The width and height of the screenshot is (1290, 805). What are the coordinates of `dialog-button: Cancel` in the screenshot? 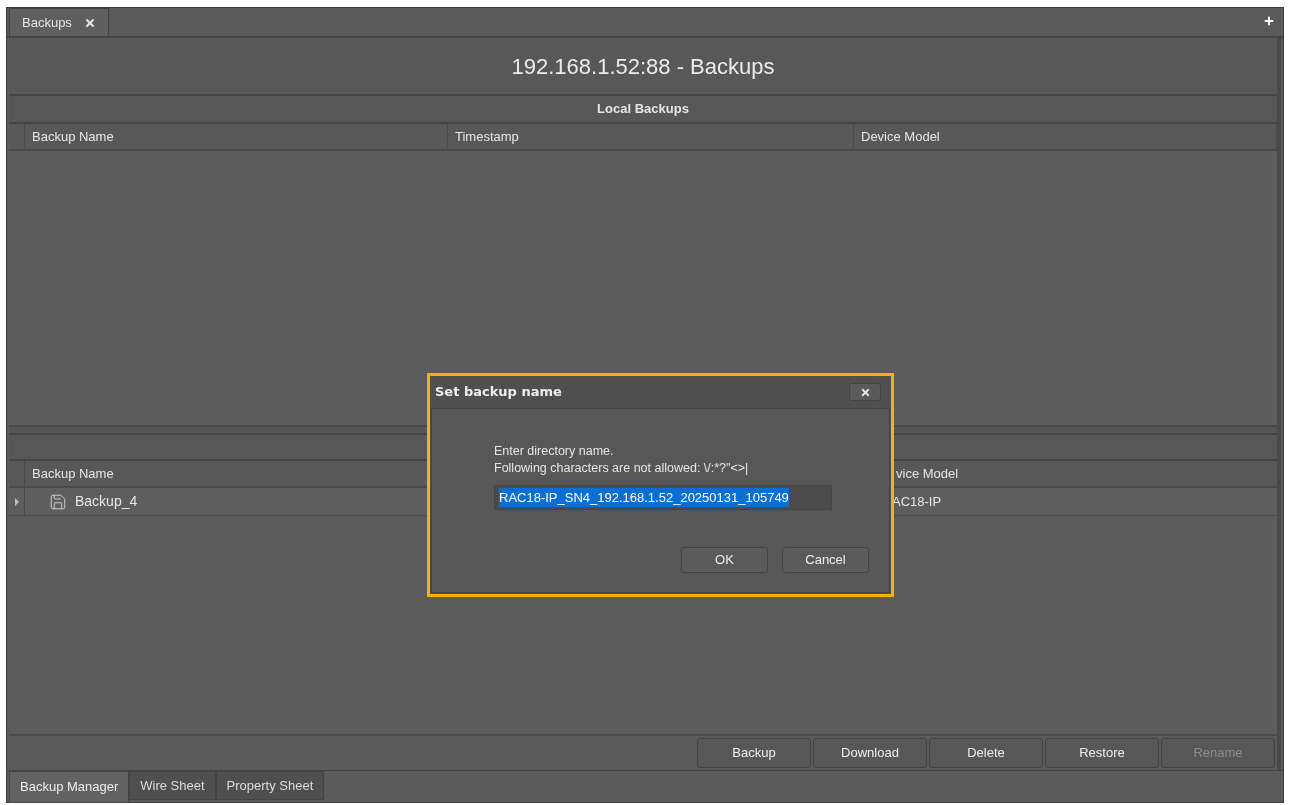 It's located at (825, 560).